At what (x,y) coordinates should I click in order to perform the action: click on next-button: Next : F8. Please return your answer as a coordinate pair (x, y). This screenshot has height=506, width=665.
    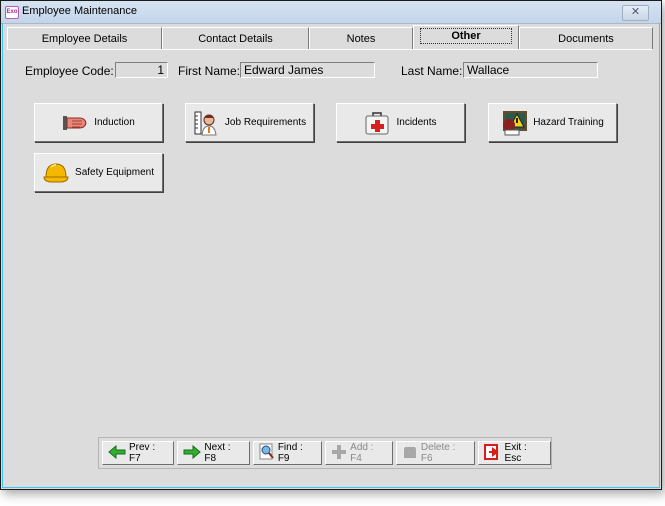
    Looking at the image, I should click on (213, 453).